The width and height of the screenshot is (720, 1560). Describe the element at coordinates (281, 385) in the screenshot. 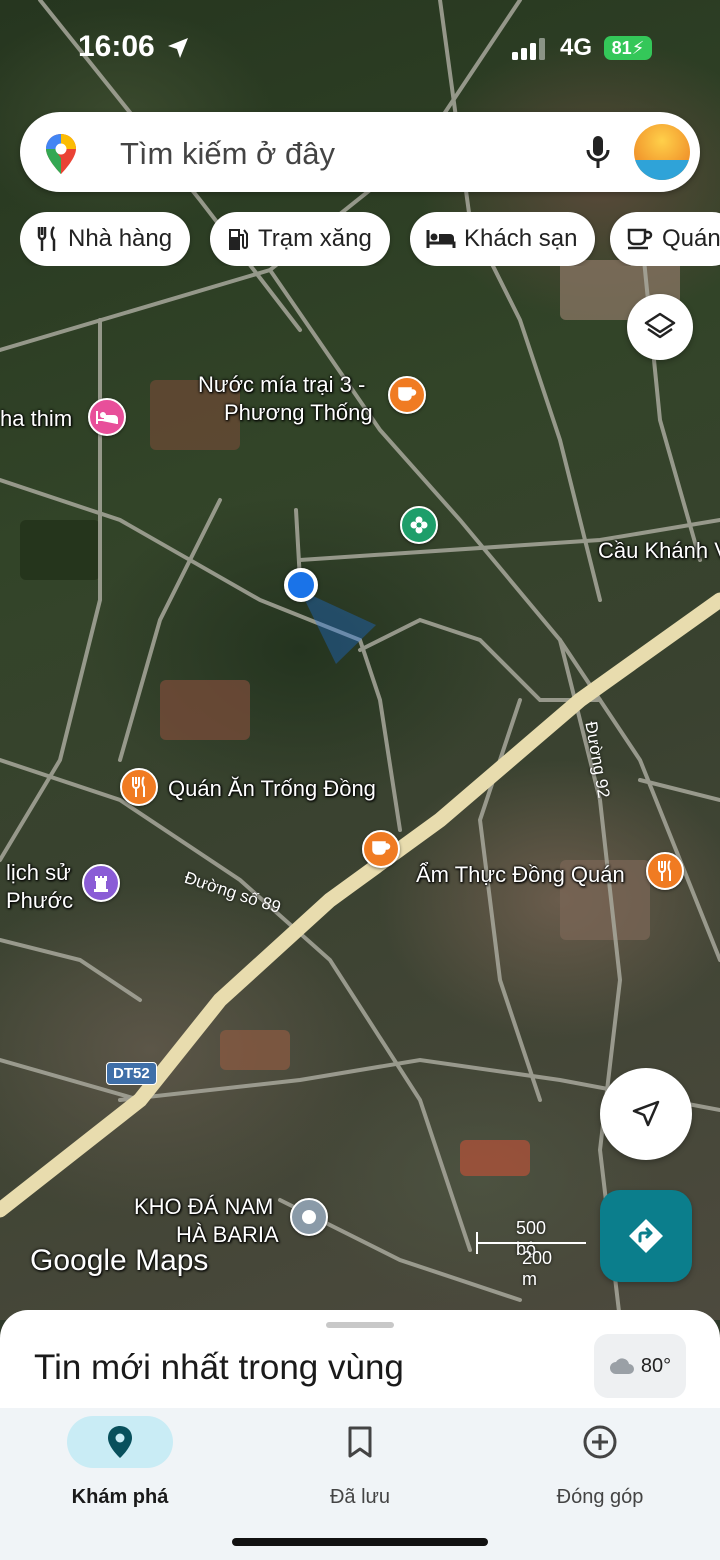

I see `poi-label-nuoc-mia: Nước mía trại 3 -` at that location.